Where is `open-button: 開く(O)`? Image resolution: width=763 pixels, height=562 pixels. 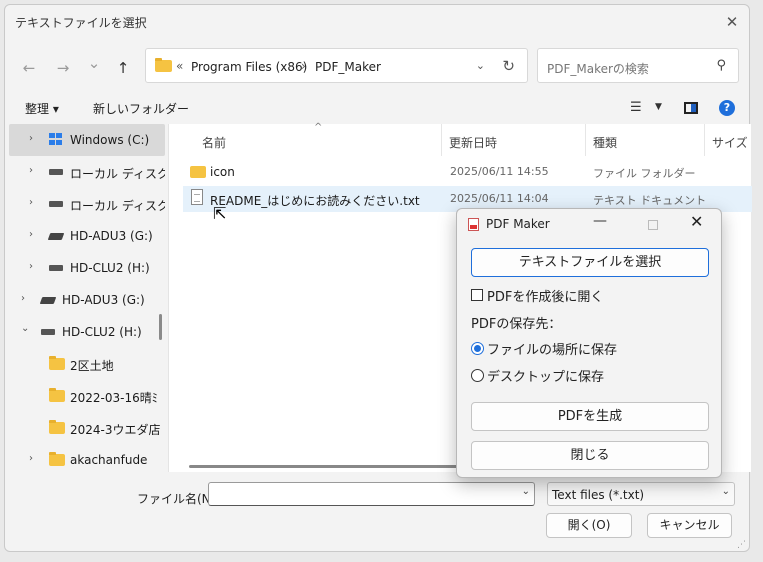
open-button: 開く(O) is located at coordinates (589, 525).